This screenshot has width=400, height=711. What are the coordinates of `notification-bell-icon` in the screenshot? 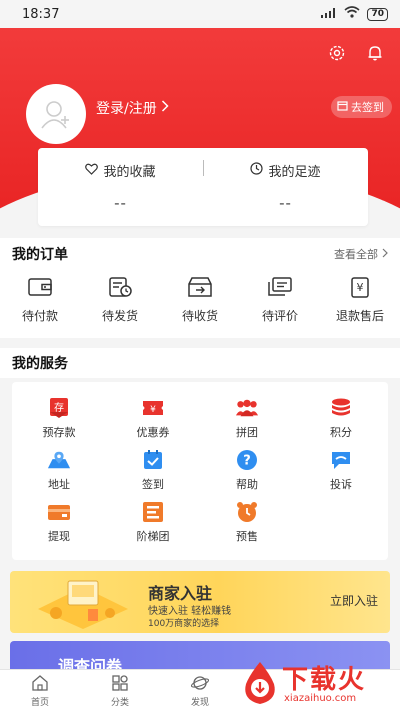 It's located at (375, 55).